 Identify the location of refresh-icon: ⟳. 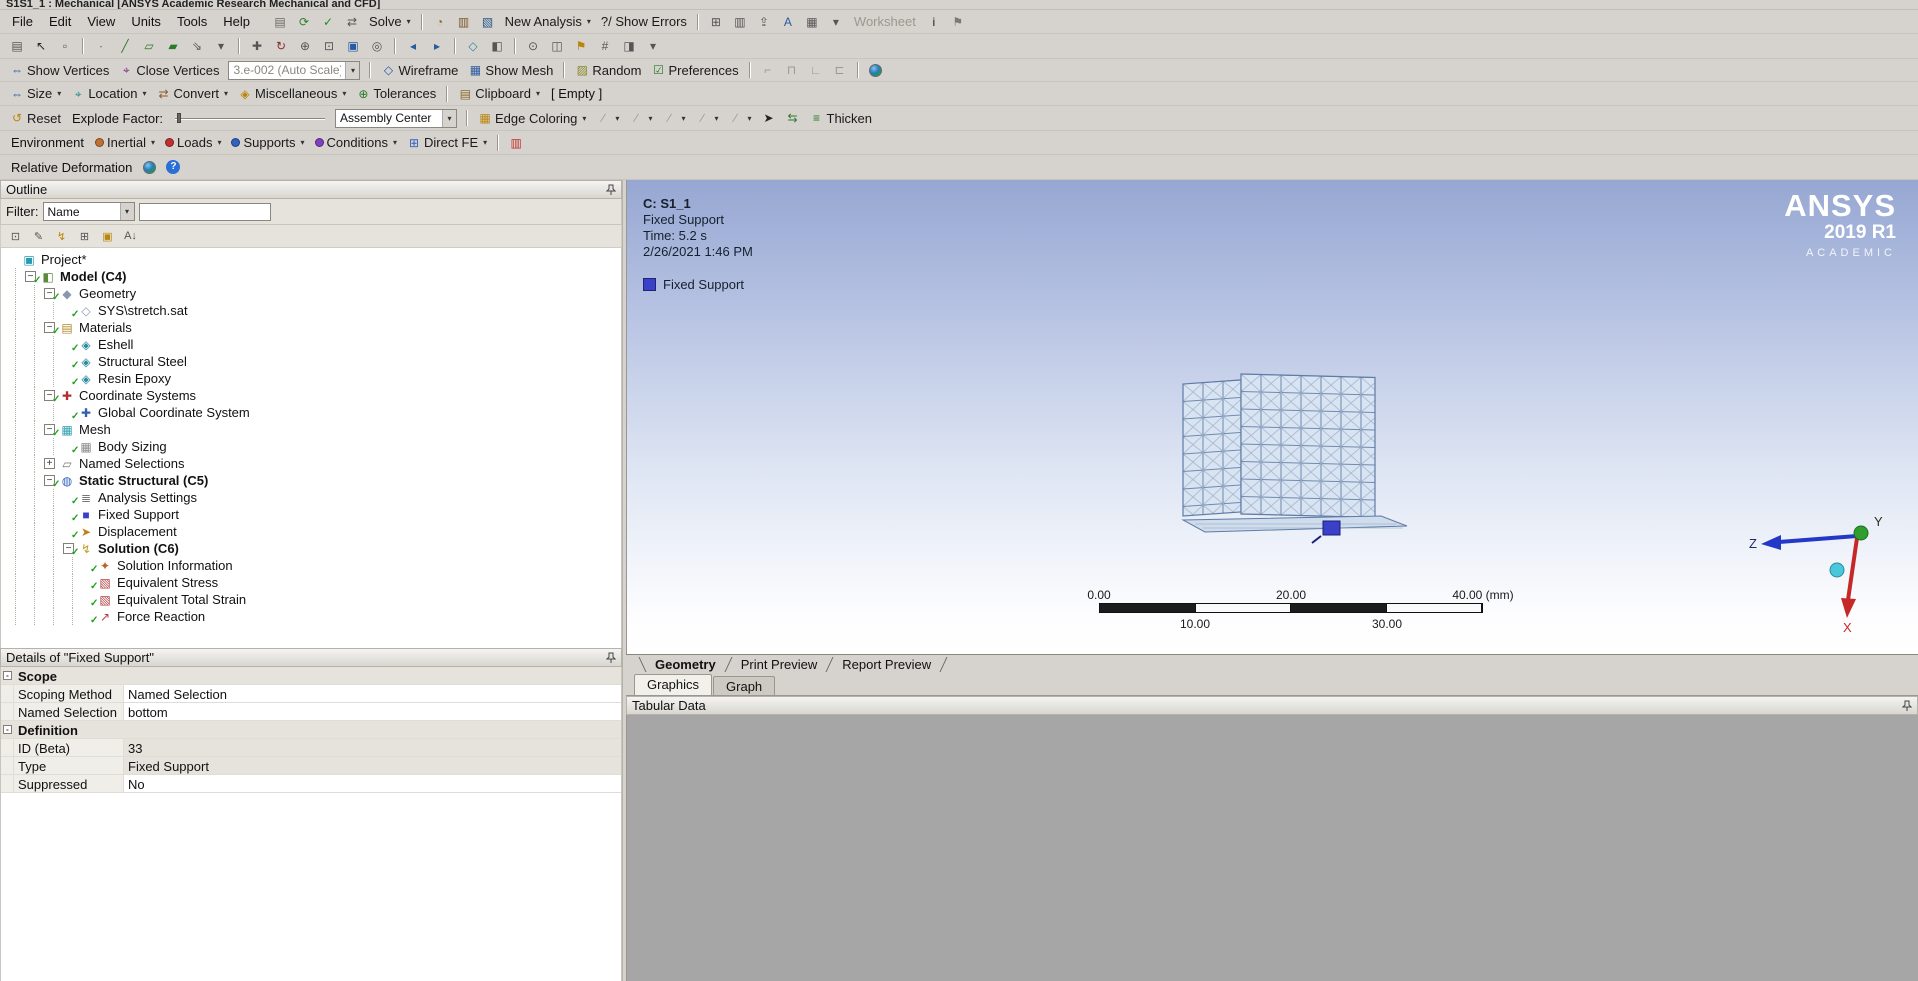
(304, 21).